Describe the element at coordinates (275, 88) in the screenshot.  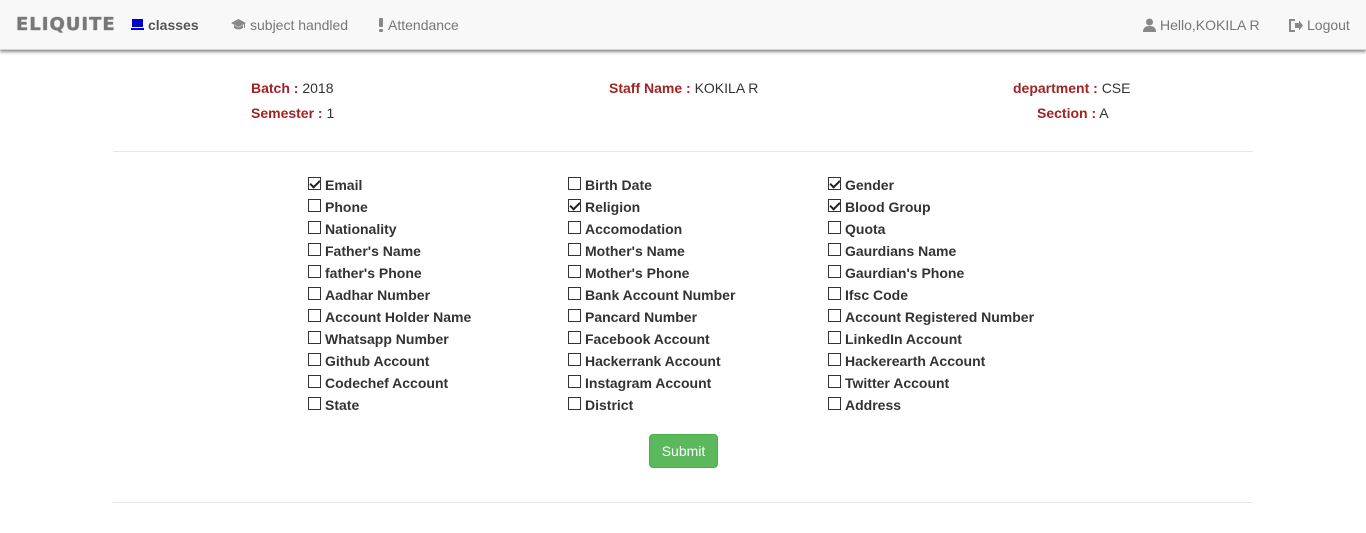
I see `batch-label: Batch :` at that location.